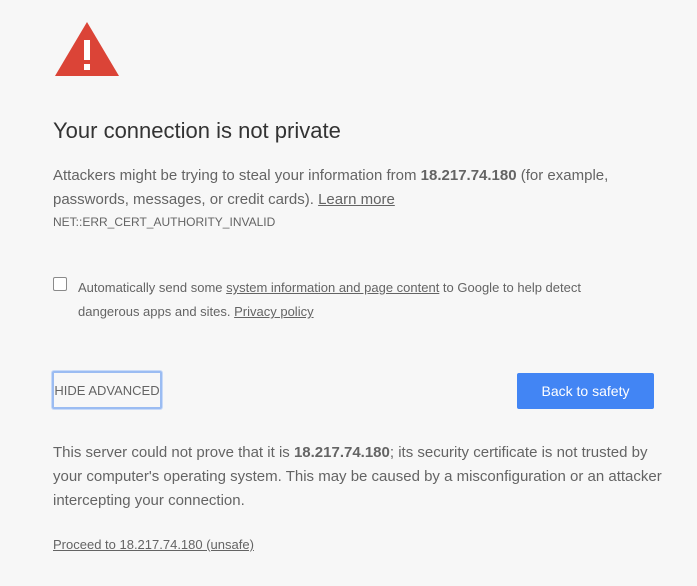  I want to click on privacy-policy-link: Privacy policy, so click(273, 311).